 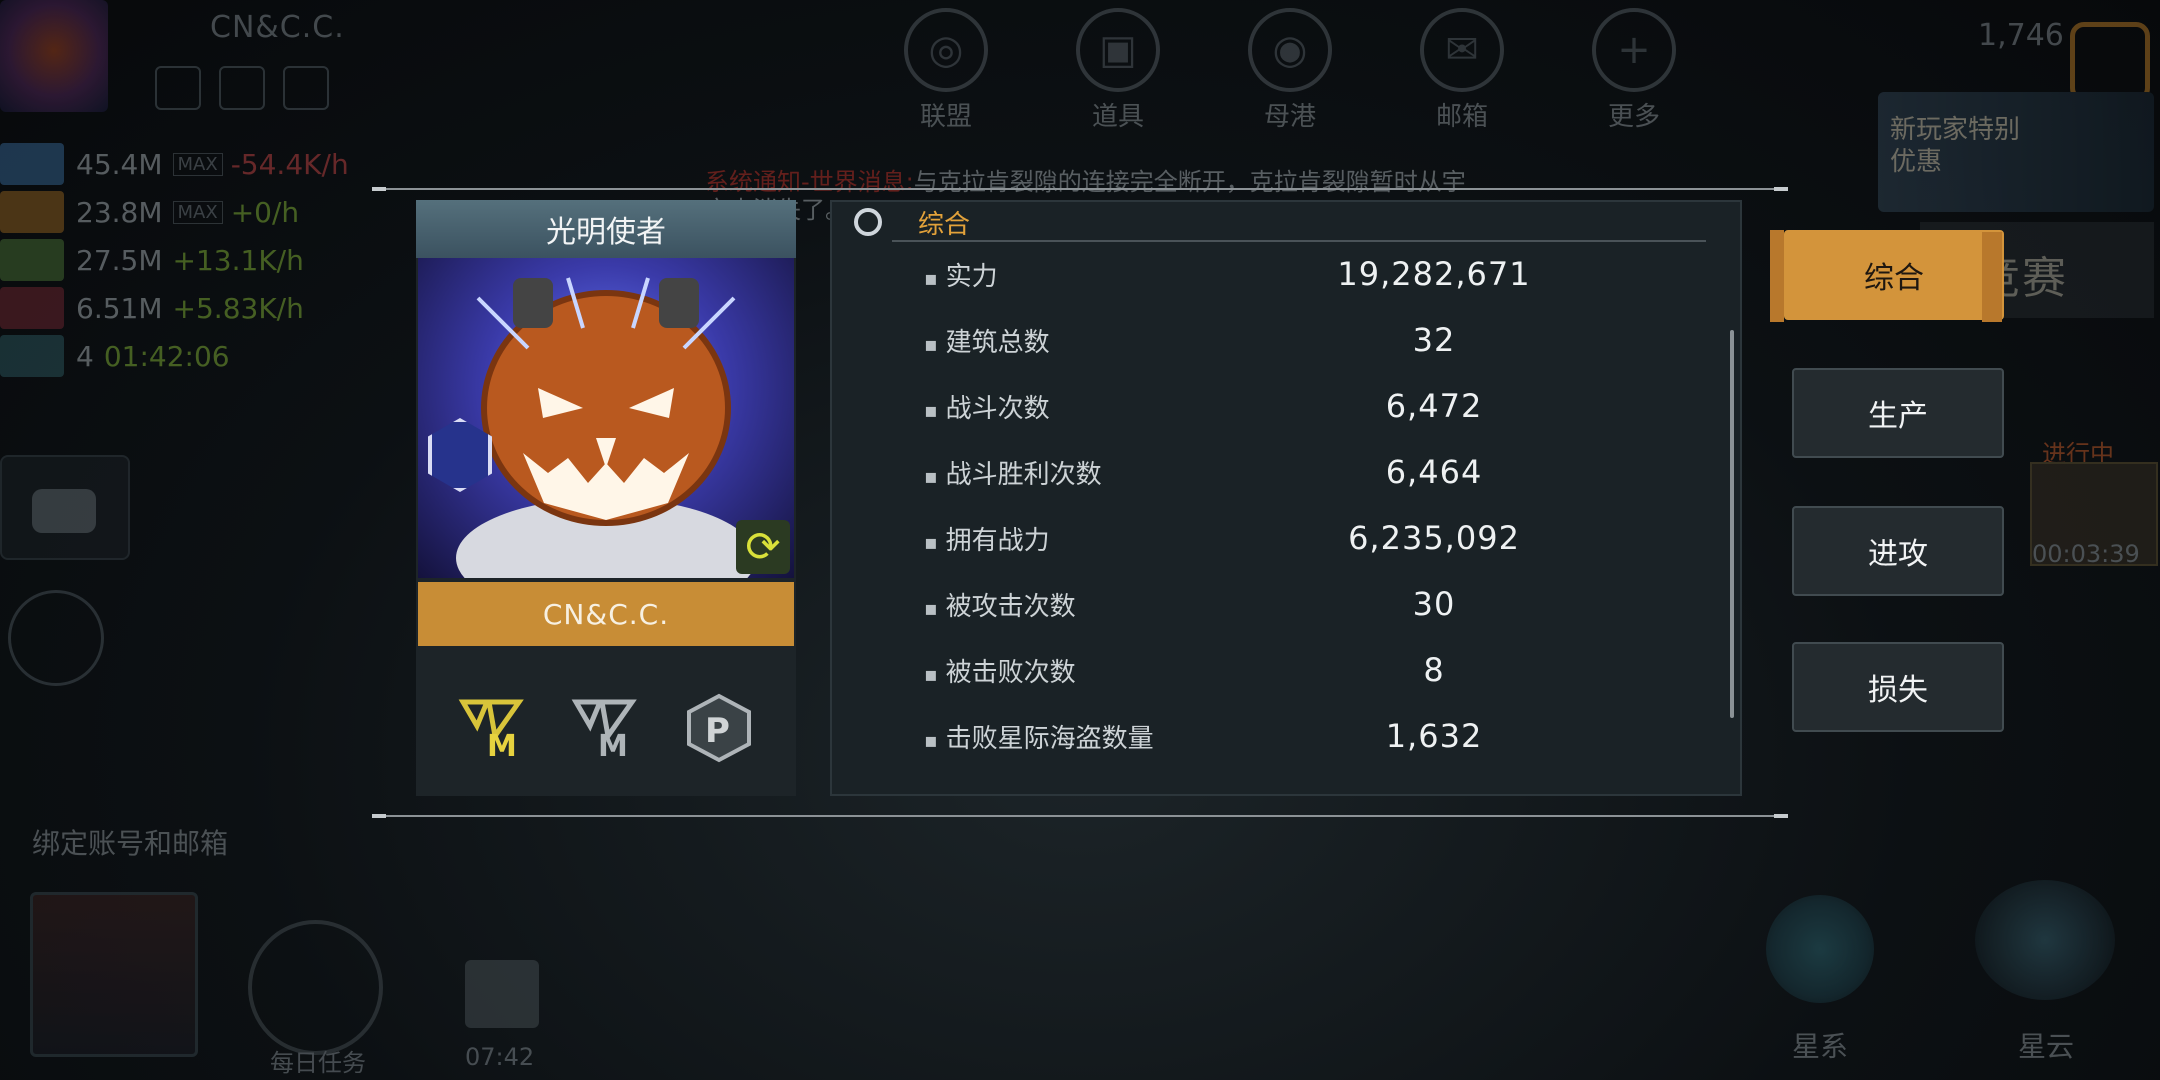 What do you see at coordinates (1289, 117) in the screenshot?
I see `nav-label: 母港` at bounding box center [1289, 117].